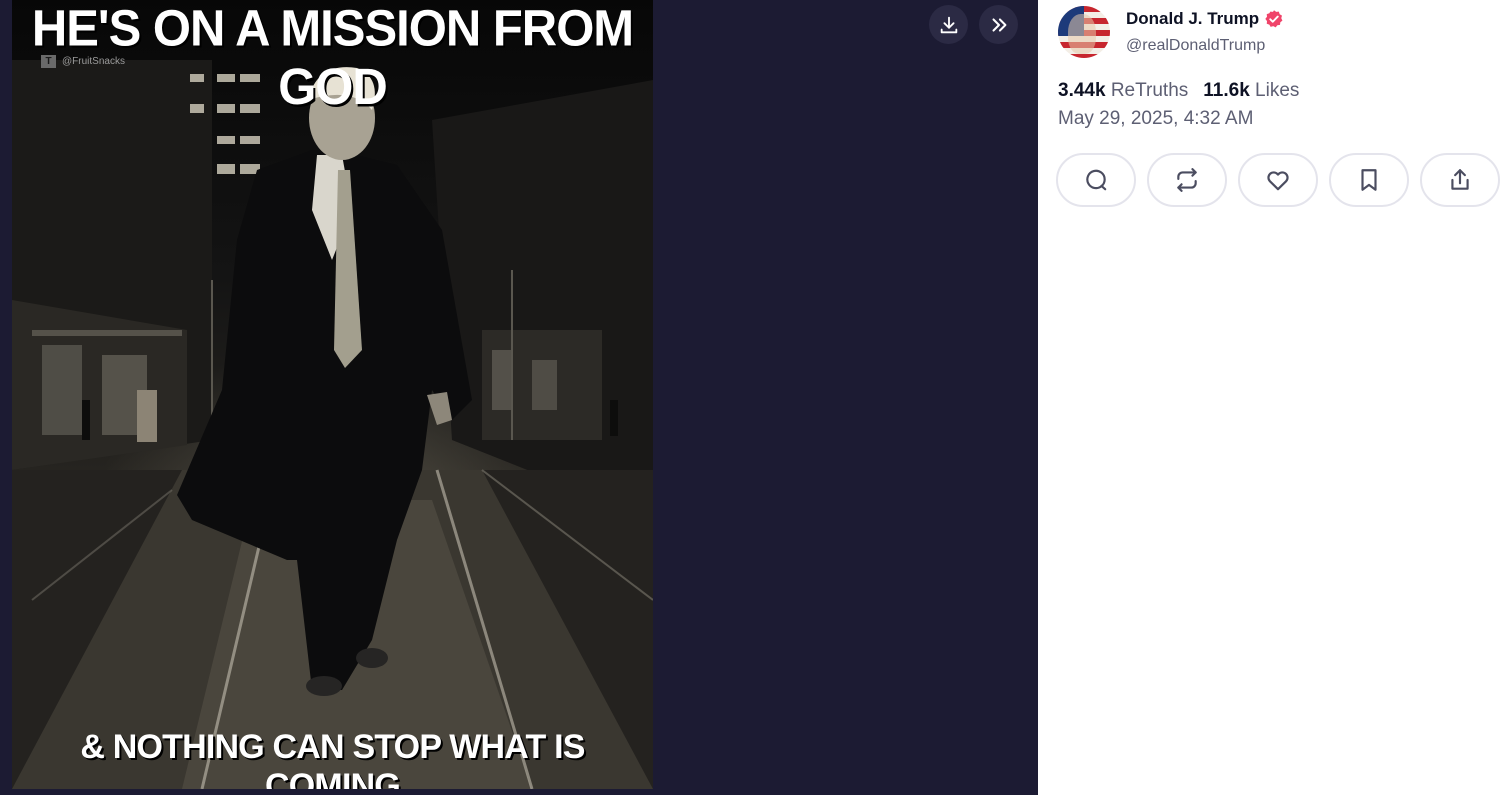  What do you see at coordinates (93, 61) in the screenshot?
I see `watermark-text: @FruitSnacks` at bounding box center [93, 61].